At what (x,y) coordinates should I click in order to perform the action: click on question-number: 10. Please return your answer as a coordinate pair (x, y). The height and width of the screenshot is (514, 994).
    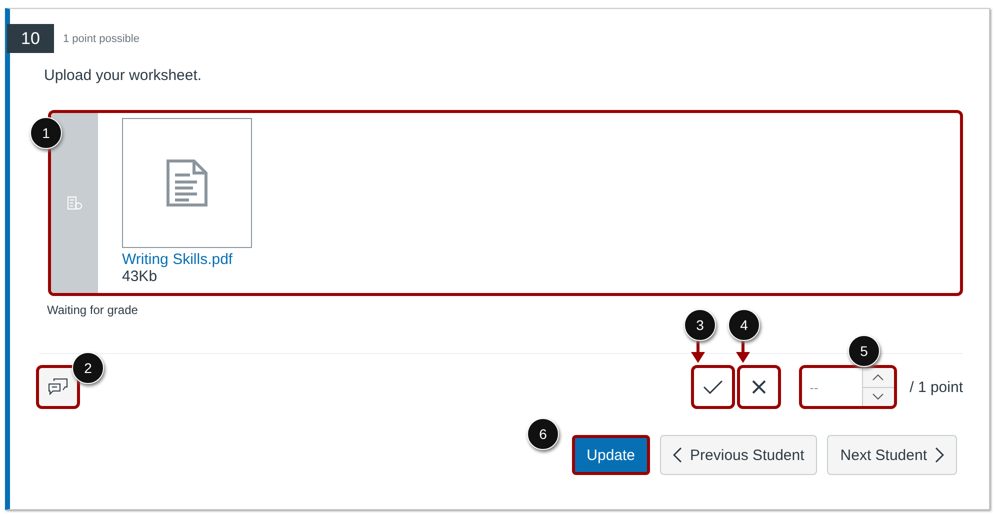
    Looking at the image, I should click on (30, 38).